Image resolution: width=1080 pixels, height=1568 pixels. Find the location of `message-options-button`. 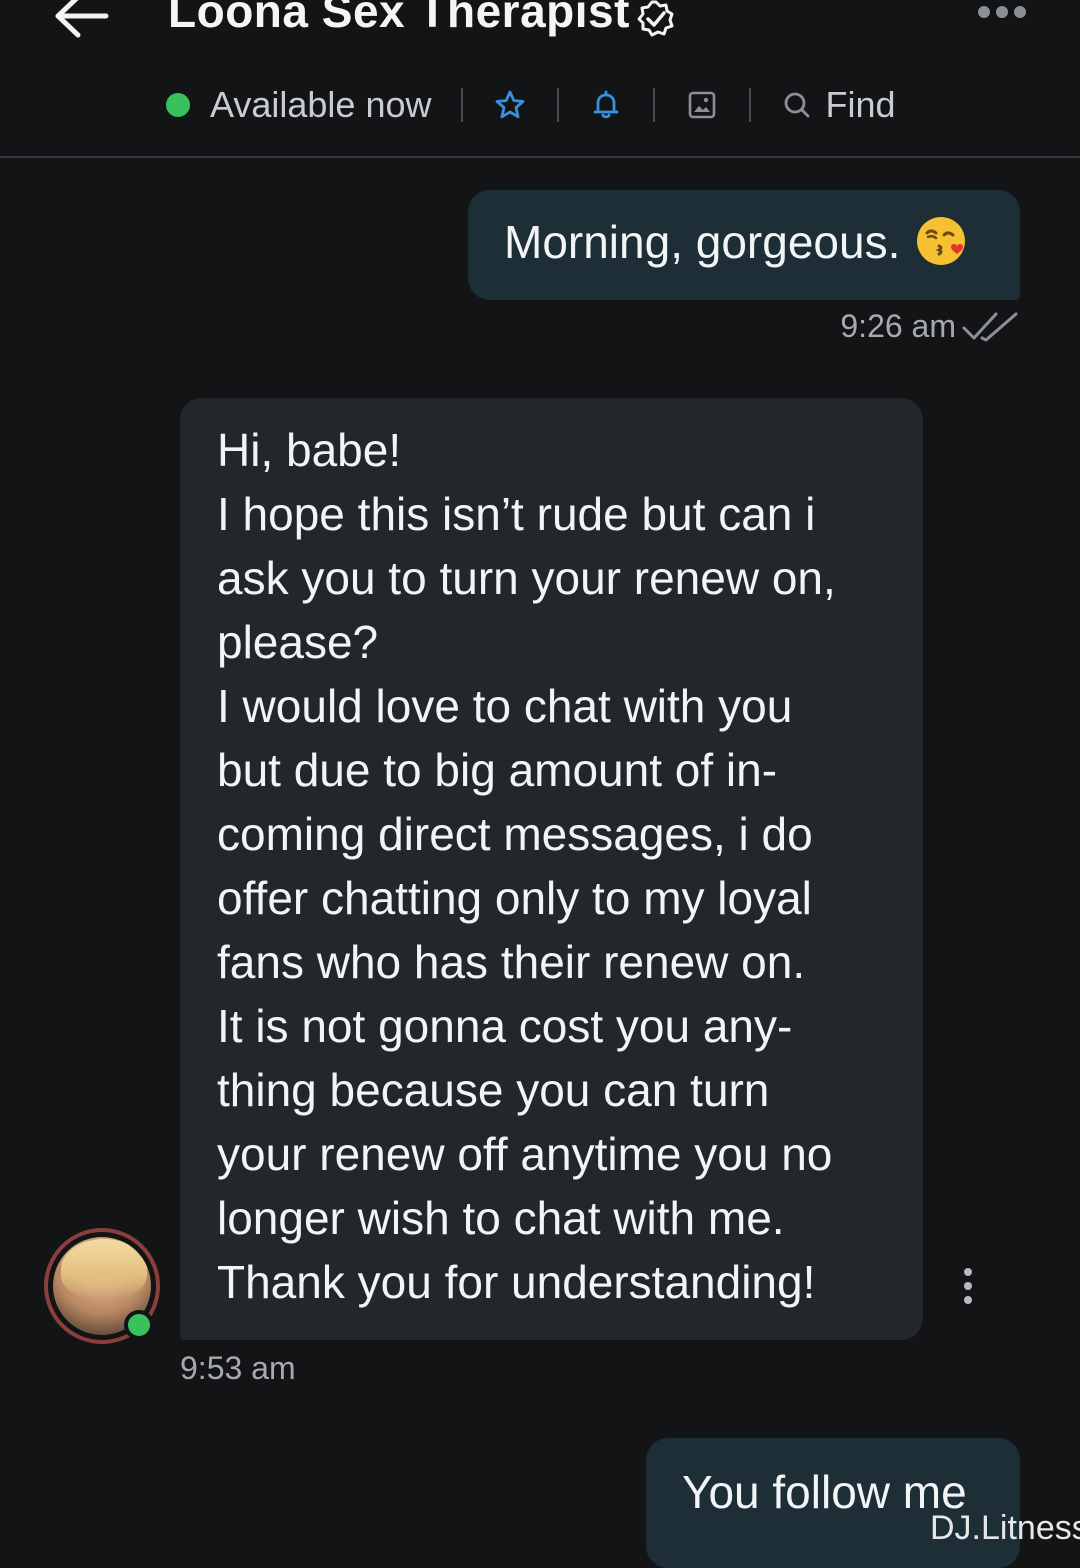

message-options-button is located at coordinates (968, 1286).